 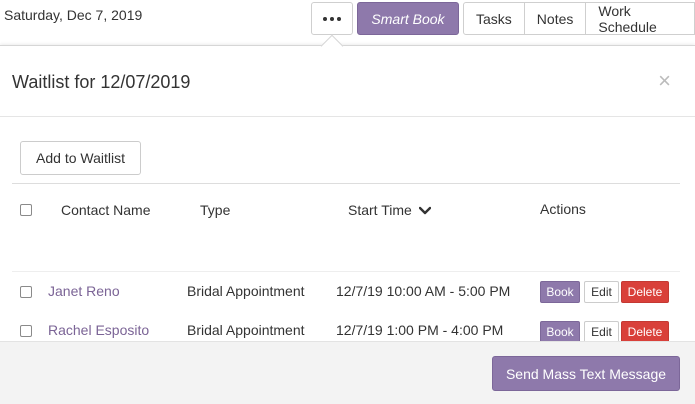 I want to click on tasks-button: Tasks, so click(x=494, y=18).